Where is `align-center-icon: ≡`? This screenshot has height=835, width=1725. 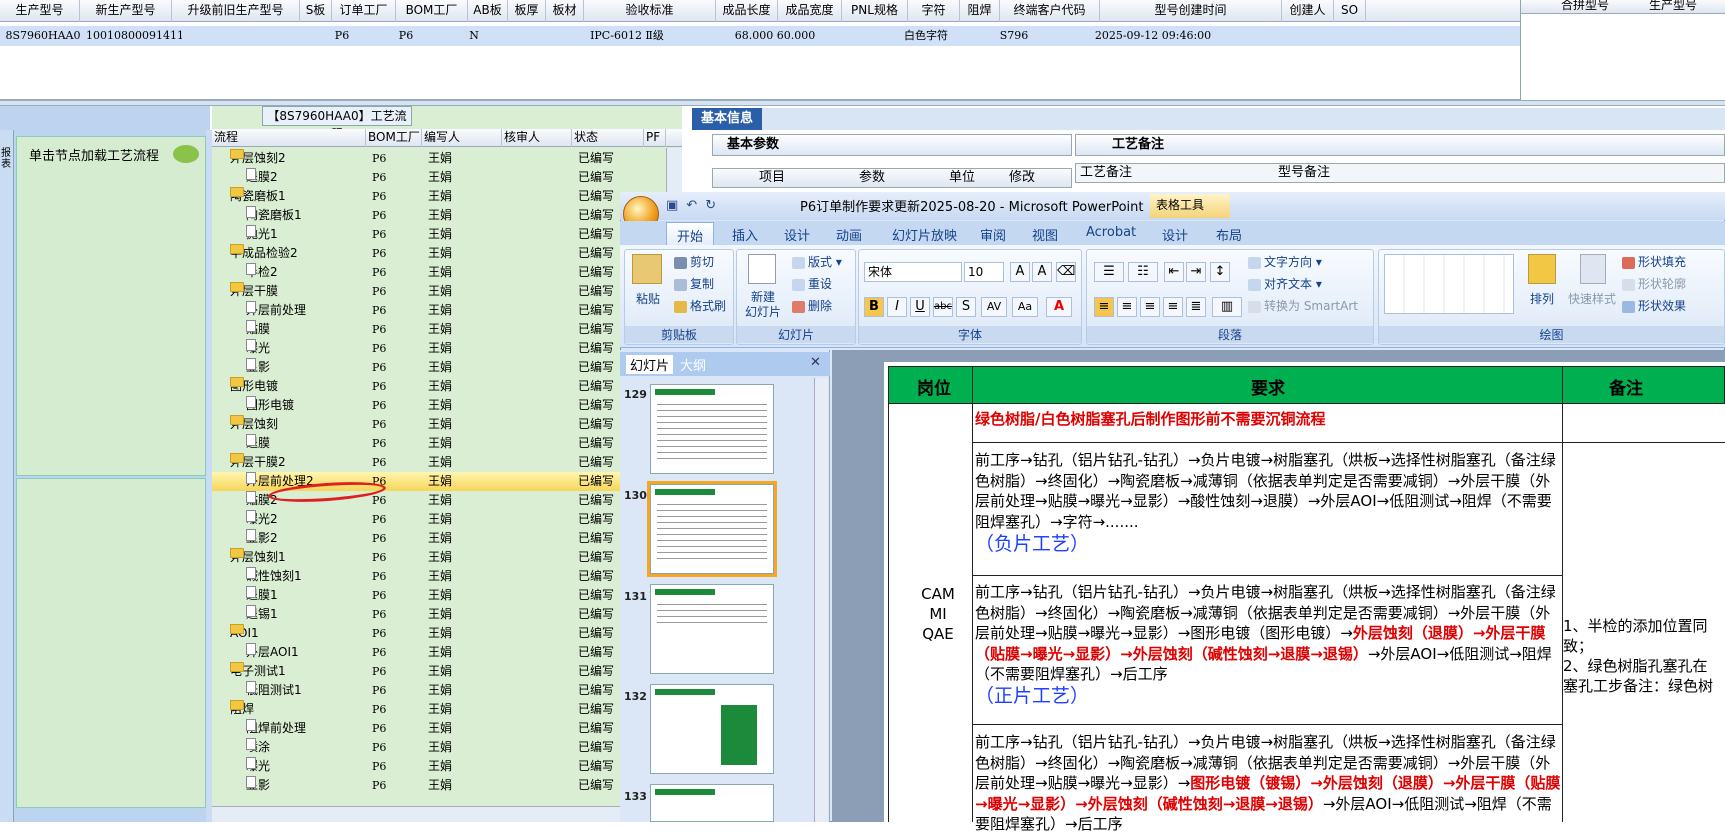
align-center-icon: ≡ is located at coordinates (1127, 307).